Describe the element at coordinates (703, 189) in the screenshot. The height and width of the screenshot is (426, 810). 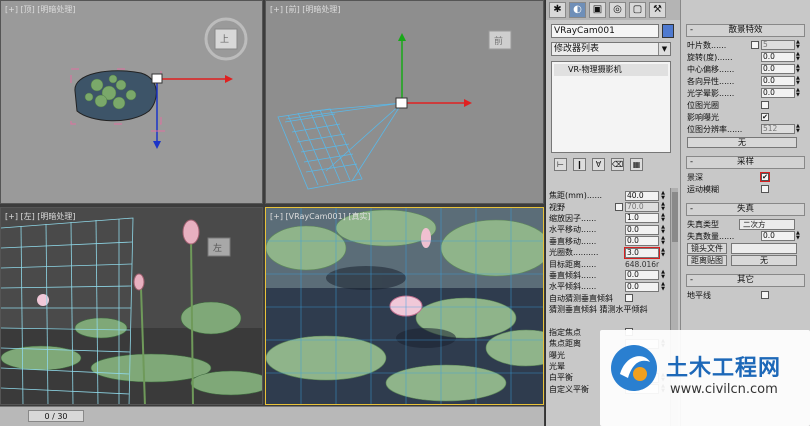
I see `rollout-label: 运动模糊` at that location.